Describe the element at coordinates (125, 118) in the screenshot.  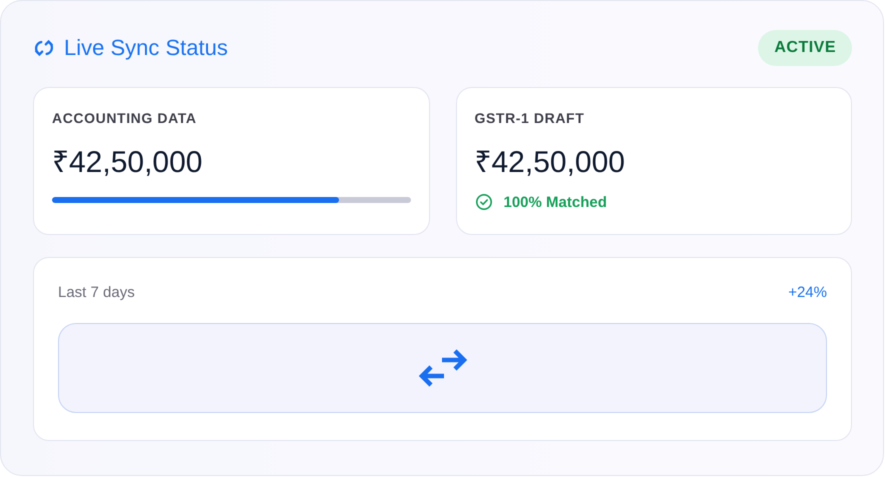
I see `metric-label: ACCOUNTING DATA` at that location.